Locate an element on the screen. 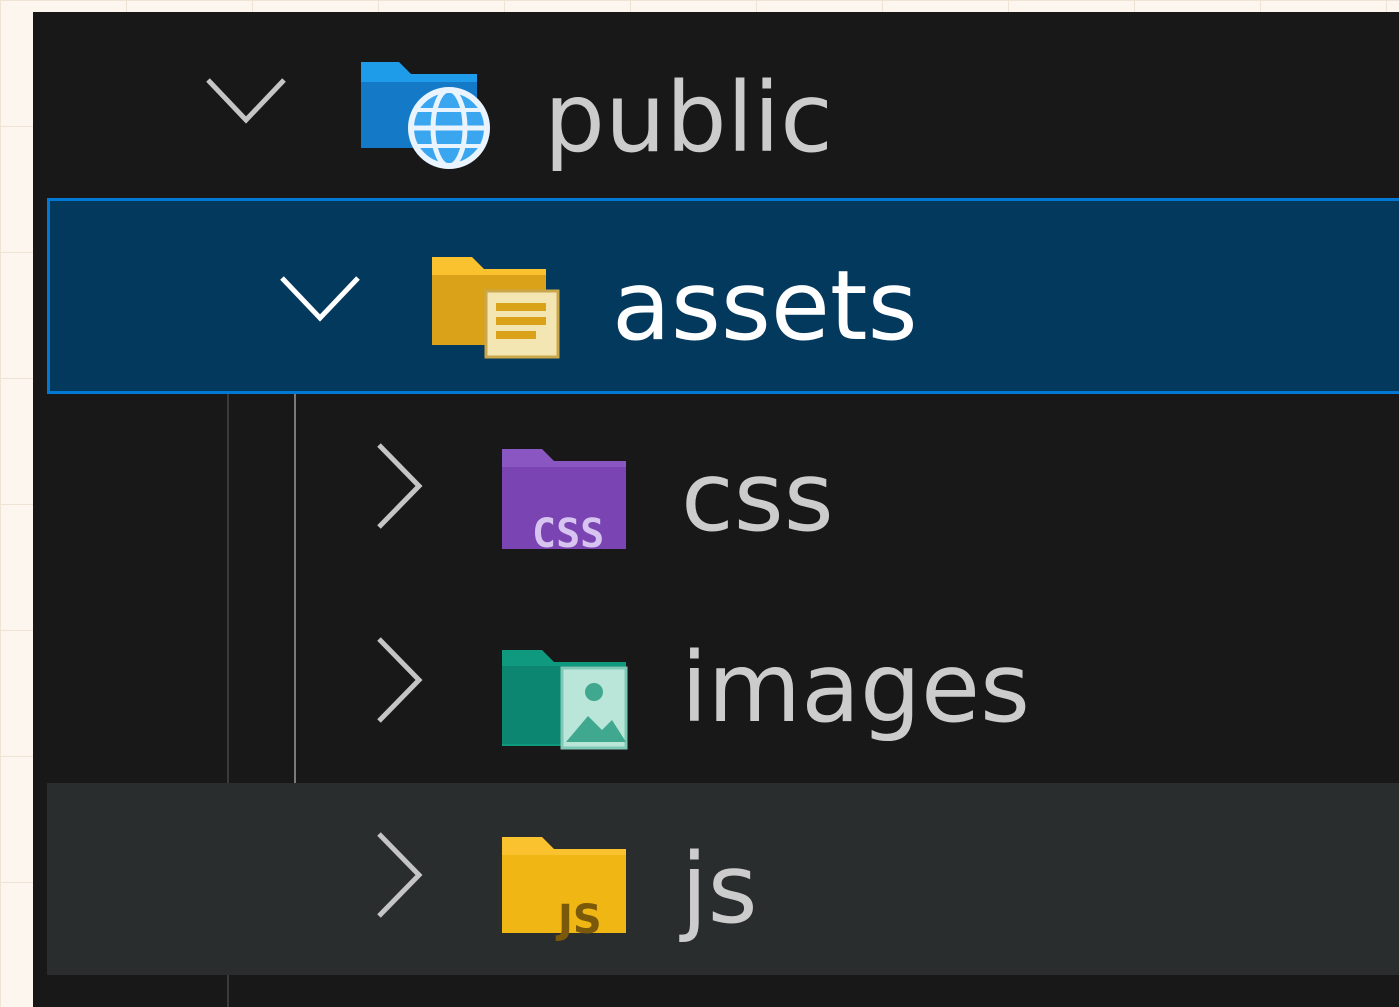 This screenshot has height=1007, width=1399. tree-item-label: assets is located at coordinates (765, 306).